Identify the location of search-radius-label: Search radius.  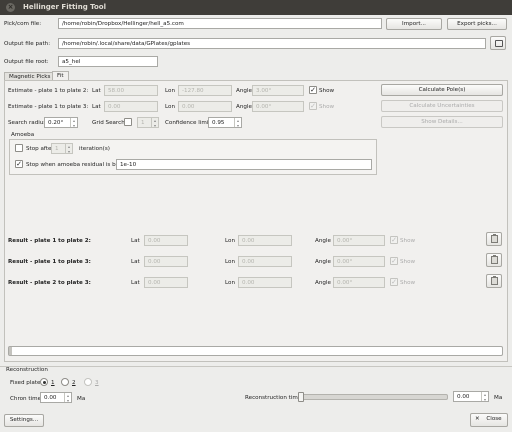
(27, 123).